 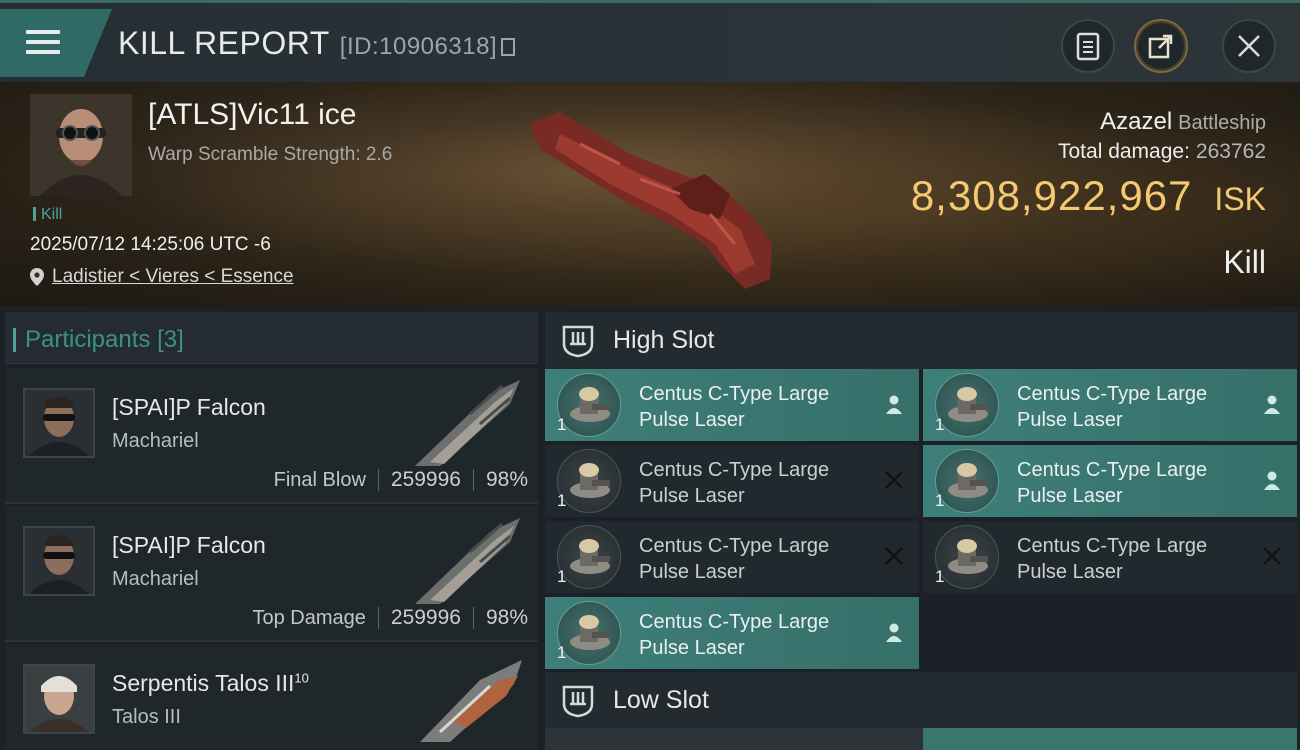 I want to click on participants-title: Participants [3], so click(x=98, y=340).